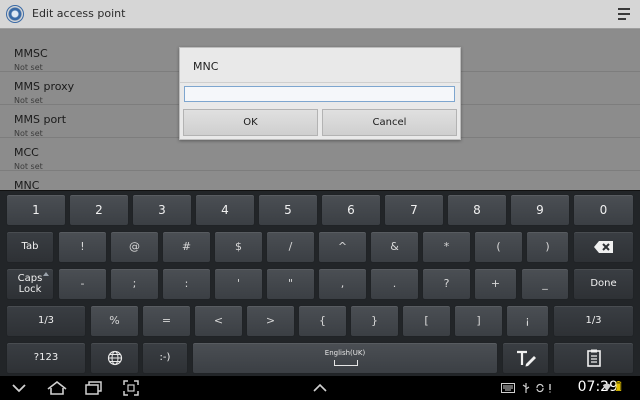  I want to click on key-greater-than: >, so click(270, 321).